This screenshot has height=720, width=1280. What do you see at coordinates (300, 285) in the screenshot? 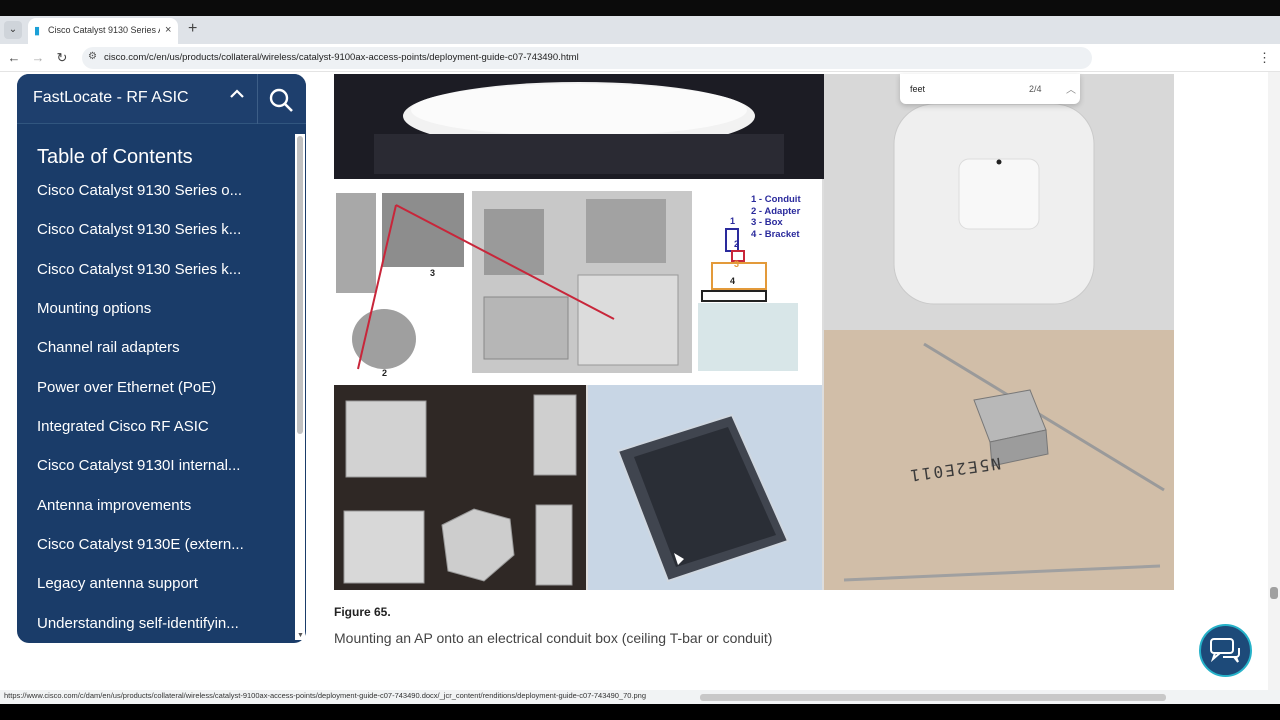
I see `toc-scrollbar-thumb` at bounding box center [300, 285].